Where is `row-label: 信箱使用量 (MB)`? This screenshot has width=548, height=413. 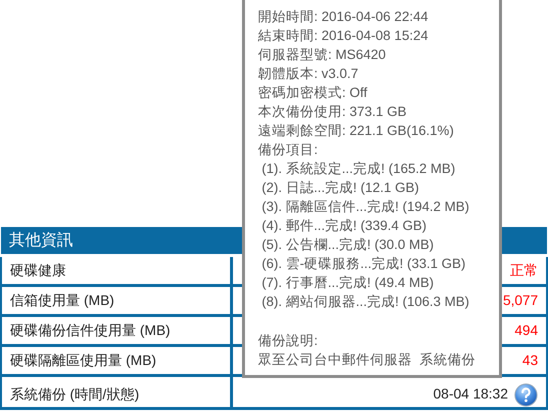
row-label: 信箱使用量 (MB) is located at coordinates (116, 300).